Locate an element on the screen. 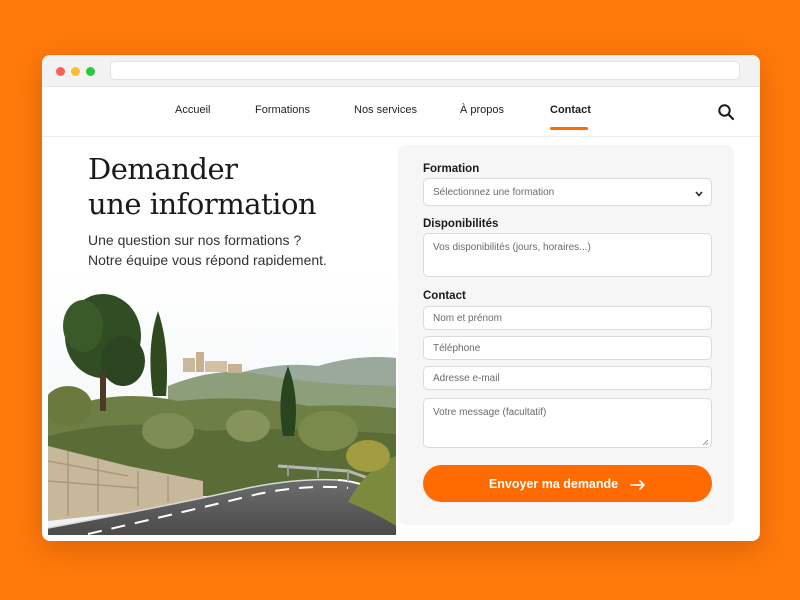  nav-item-nos-services: Nos services is located at coordinates (385, 110).